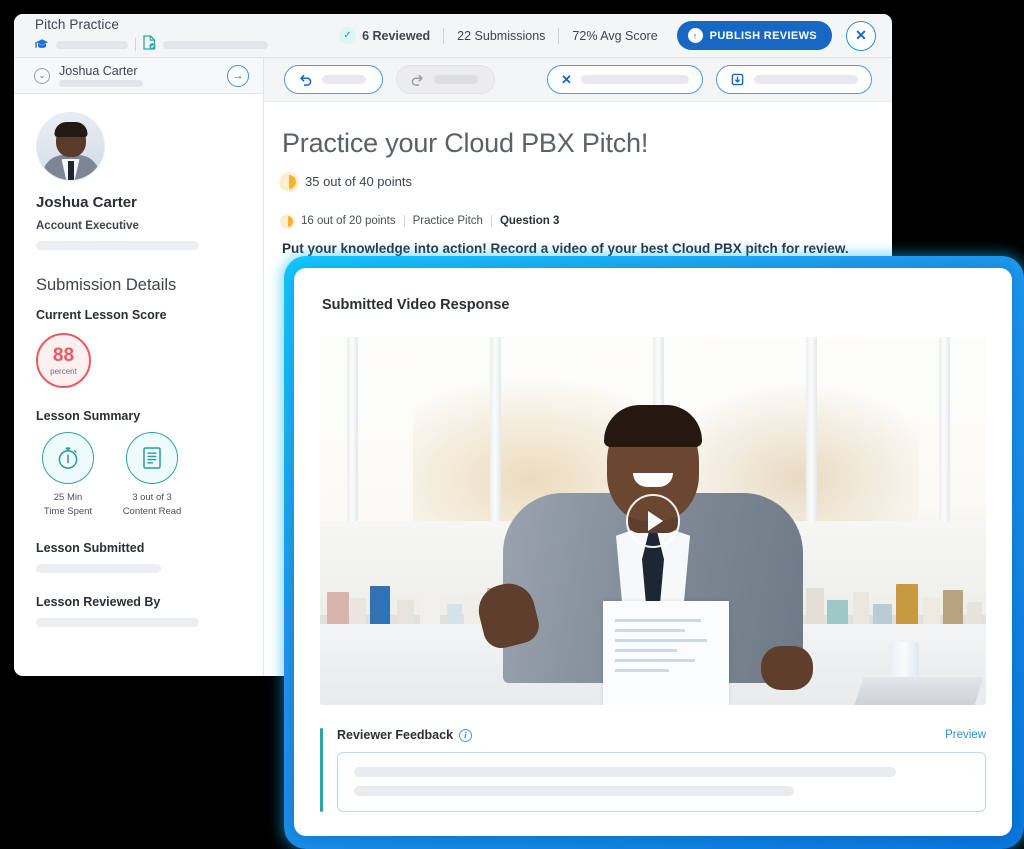 The image size is (1024, 849). Describe the element at coordinates (661, 735) in the screenshot. I see `feedback-header: Reviewer Feedback i Preview` at that location.